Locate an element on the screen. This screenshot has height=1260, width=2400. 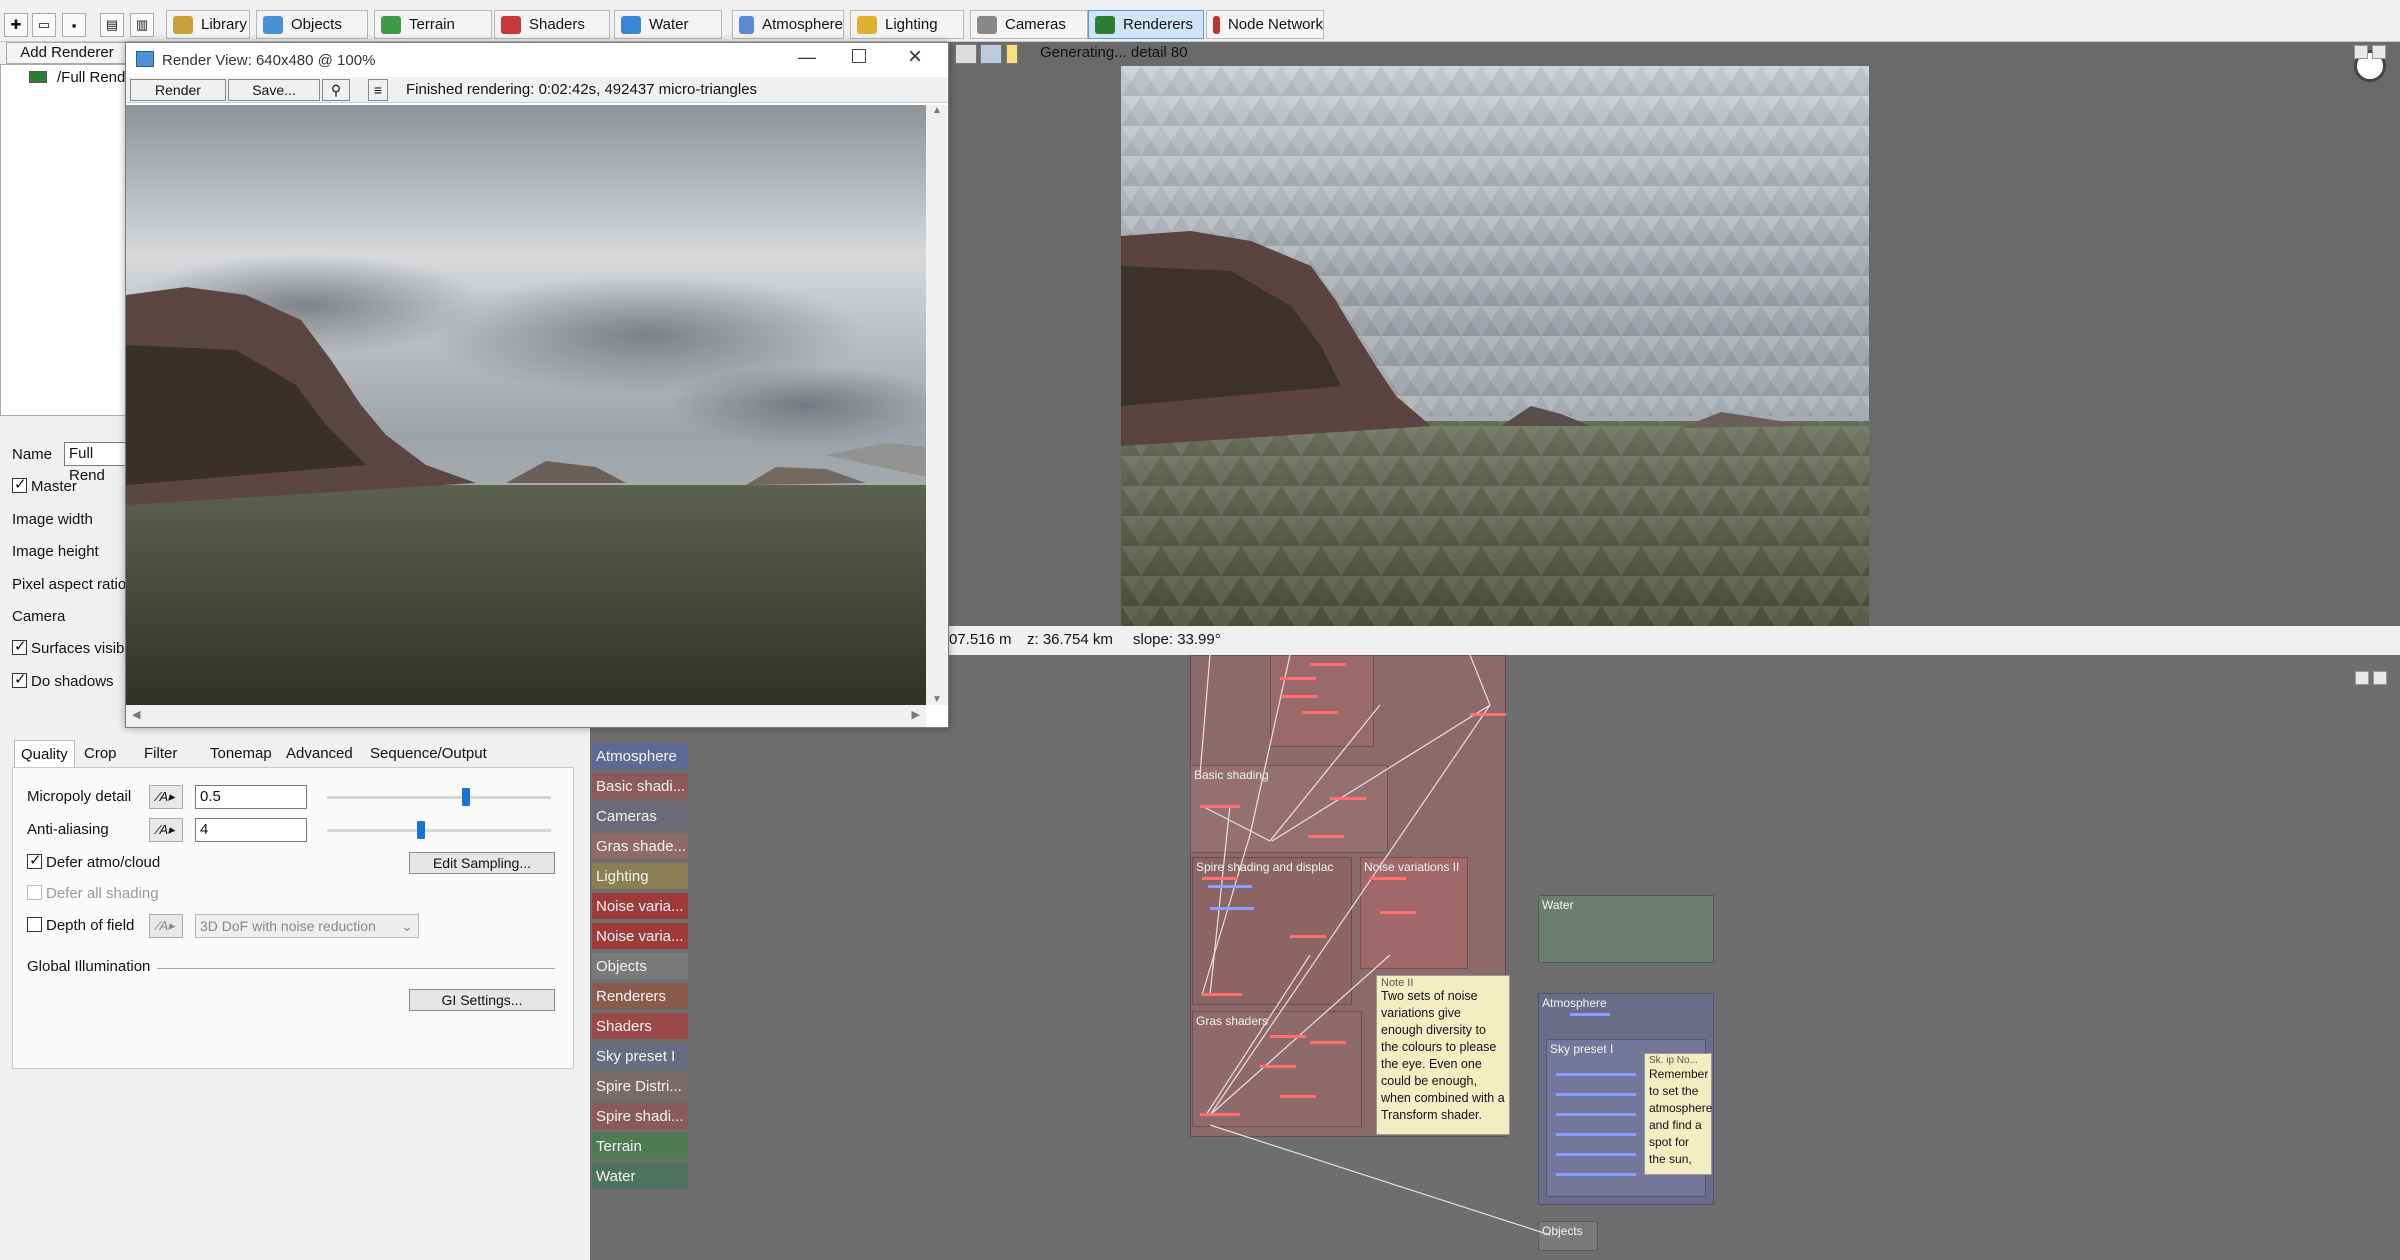
viewport-close-icon is located at coordinates (2379, 52).